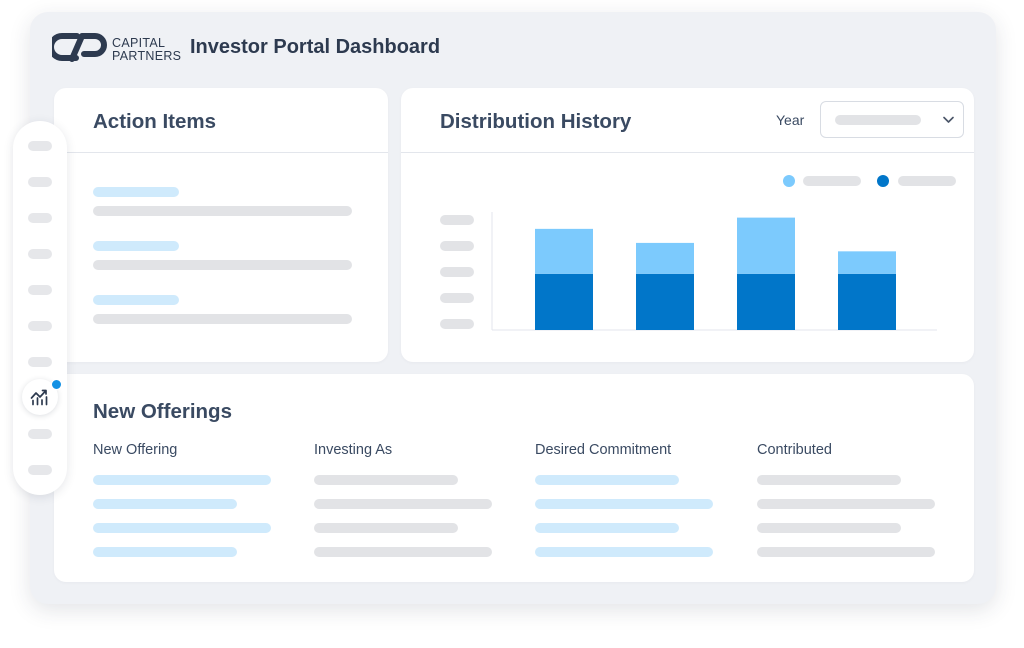 This screenshot has width=1024, height=648. I want to click on legend-marker-dark, so click(883, 181).